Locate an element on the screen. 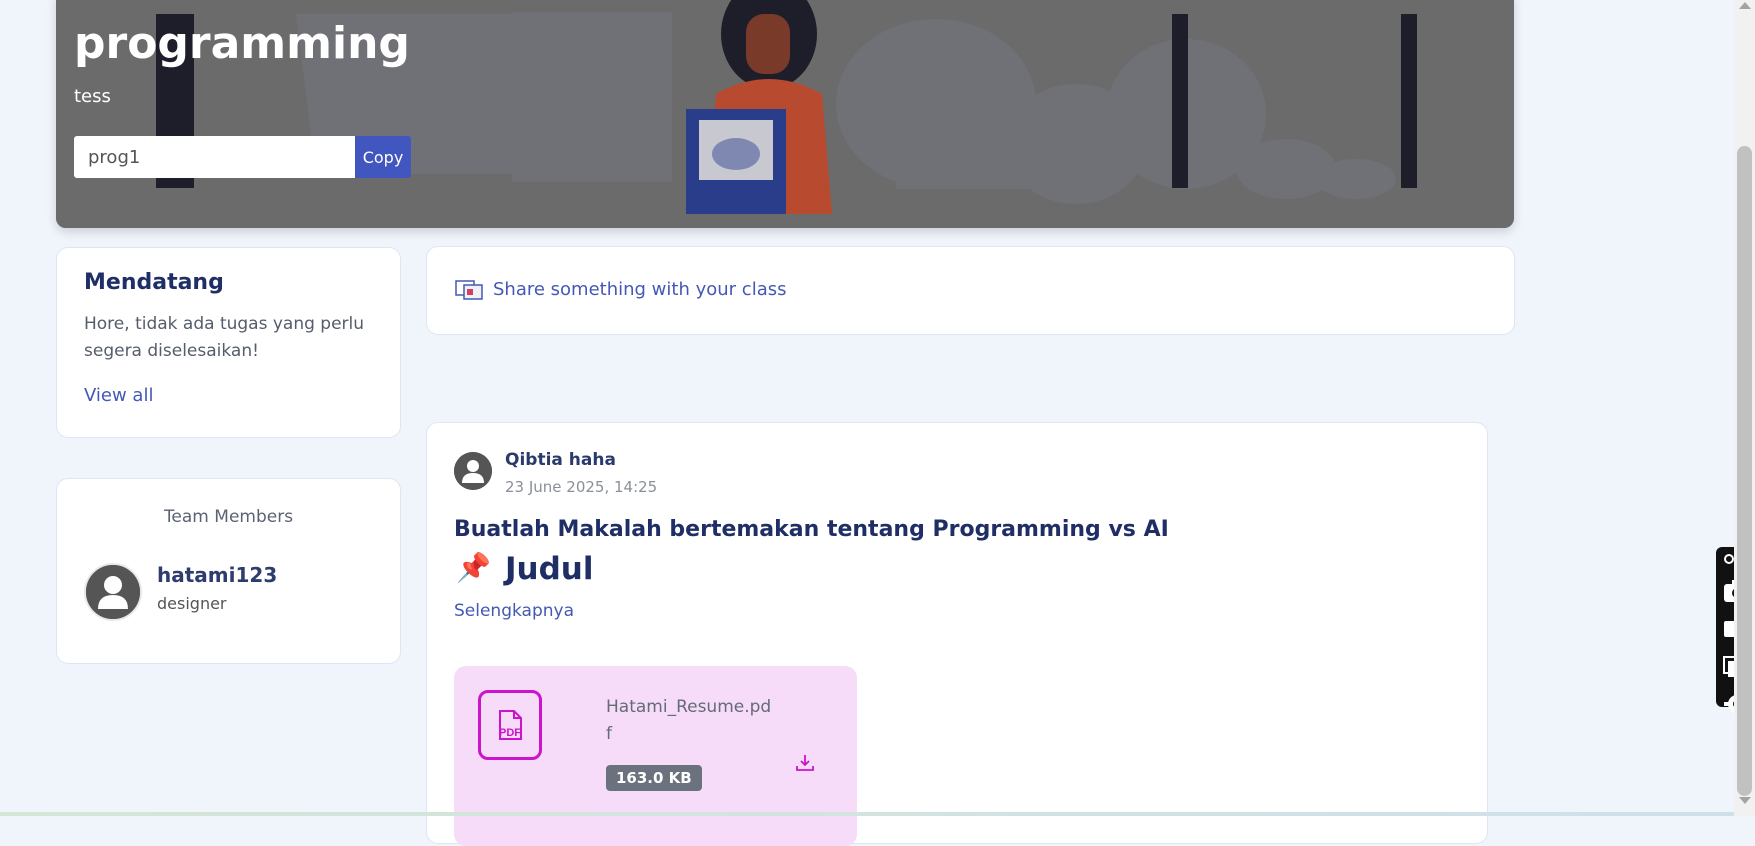 Image resolution: width=1755 pixels, height=846 pixels. team-members-card: Team Members hatami123 designer is located at coordinates (228, 571).